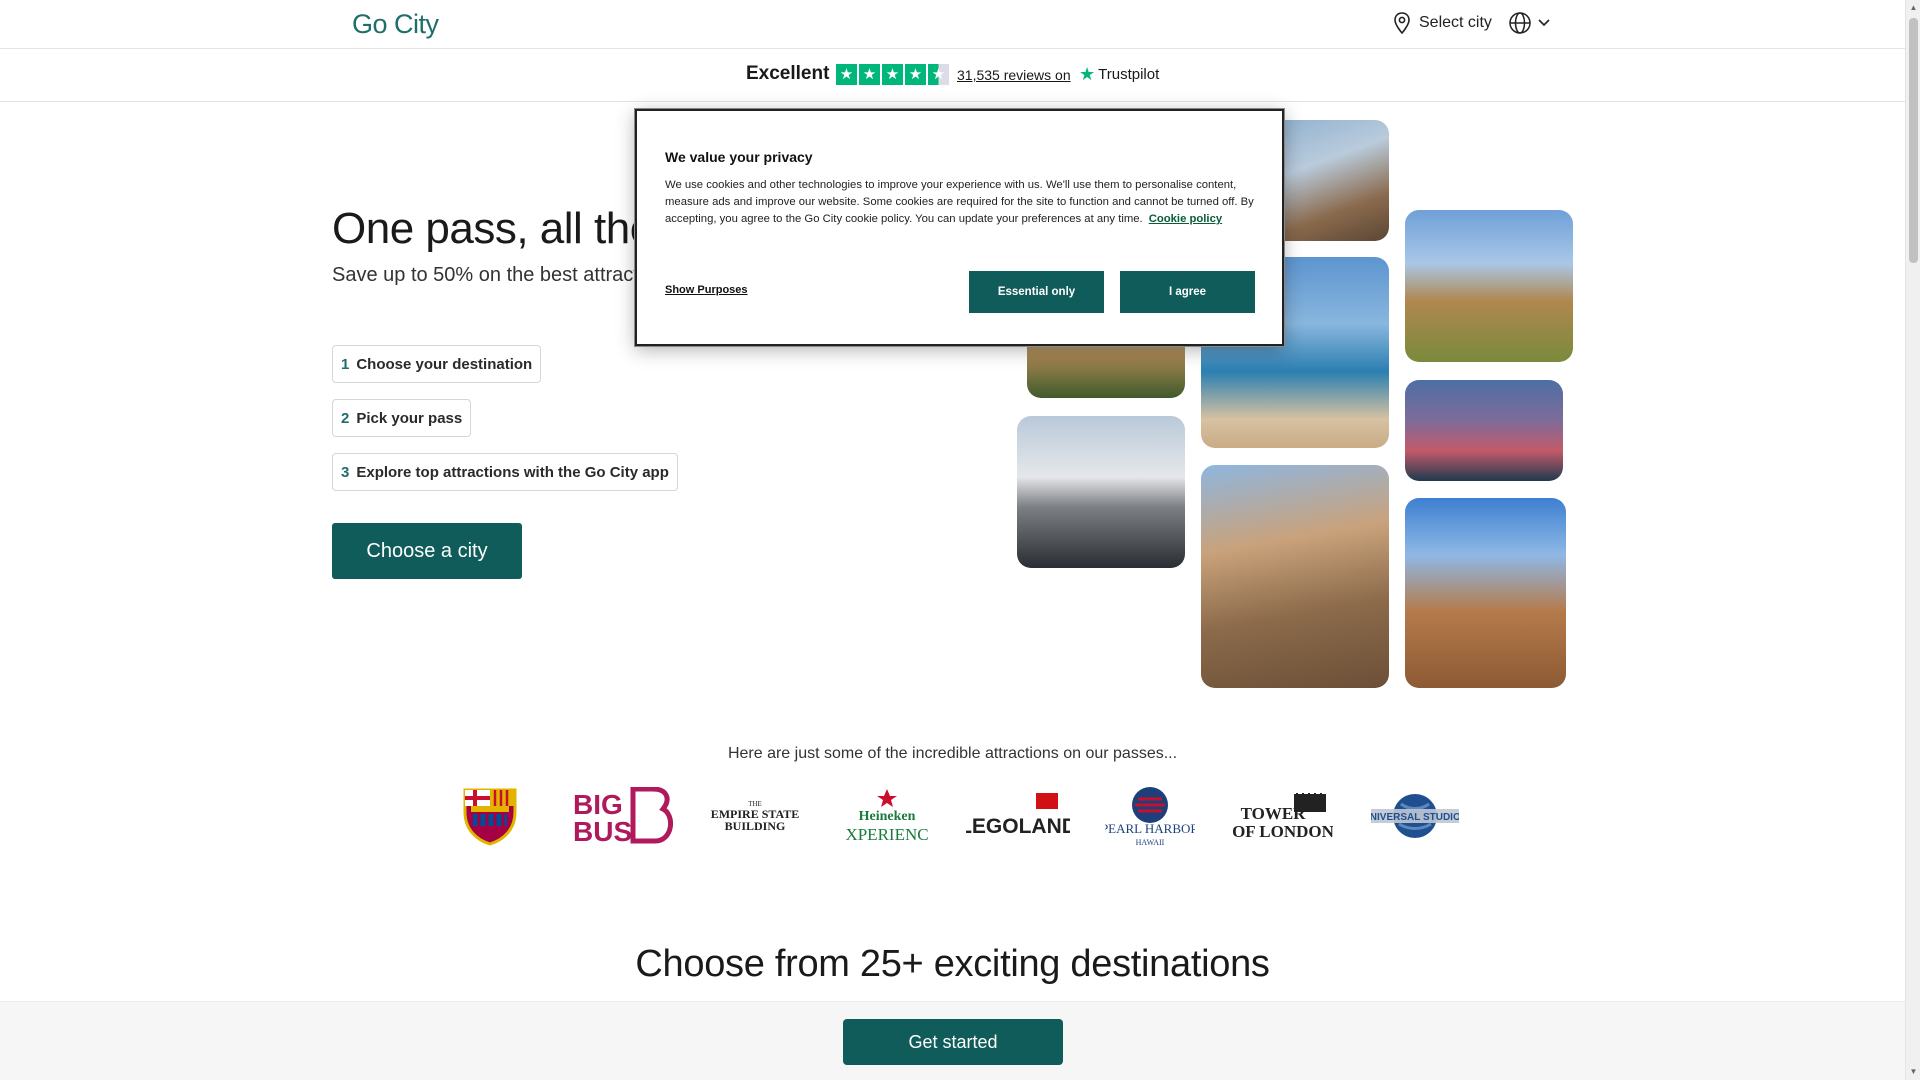 This screenshot has width=1920, height=1080. I want to click on select-city-label: Select city, so click(1455, 22).